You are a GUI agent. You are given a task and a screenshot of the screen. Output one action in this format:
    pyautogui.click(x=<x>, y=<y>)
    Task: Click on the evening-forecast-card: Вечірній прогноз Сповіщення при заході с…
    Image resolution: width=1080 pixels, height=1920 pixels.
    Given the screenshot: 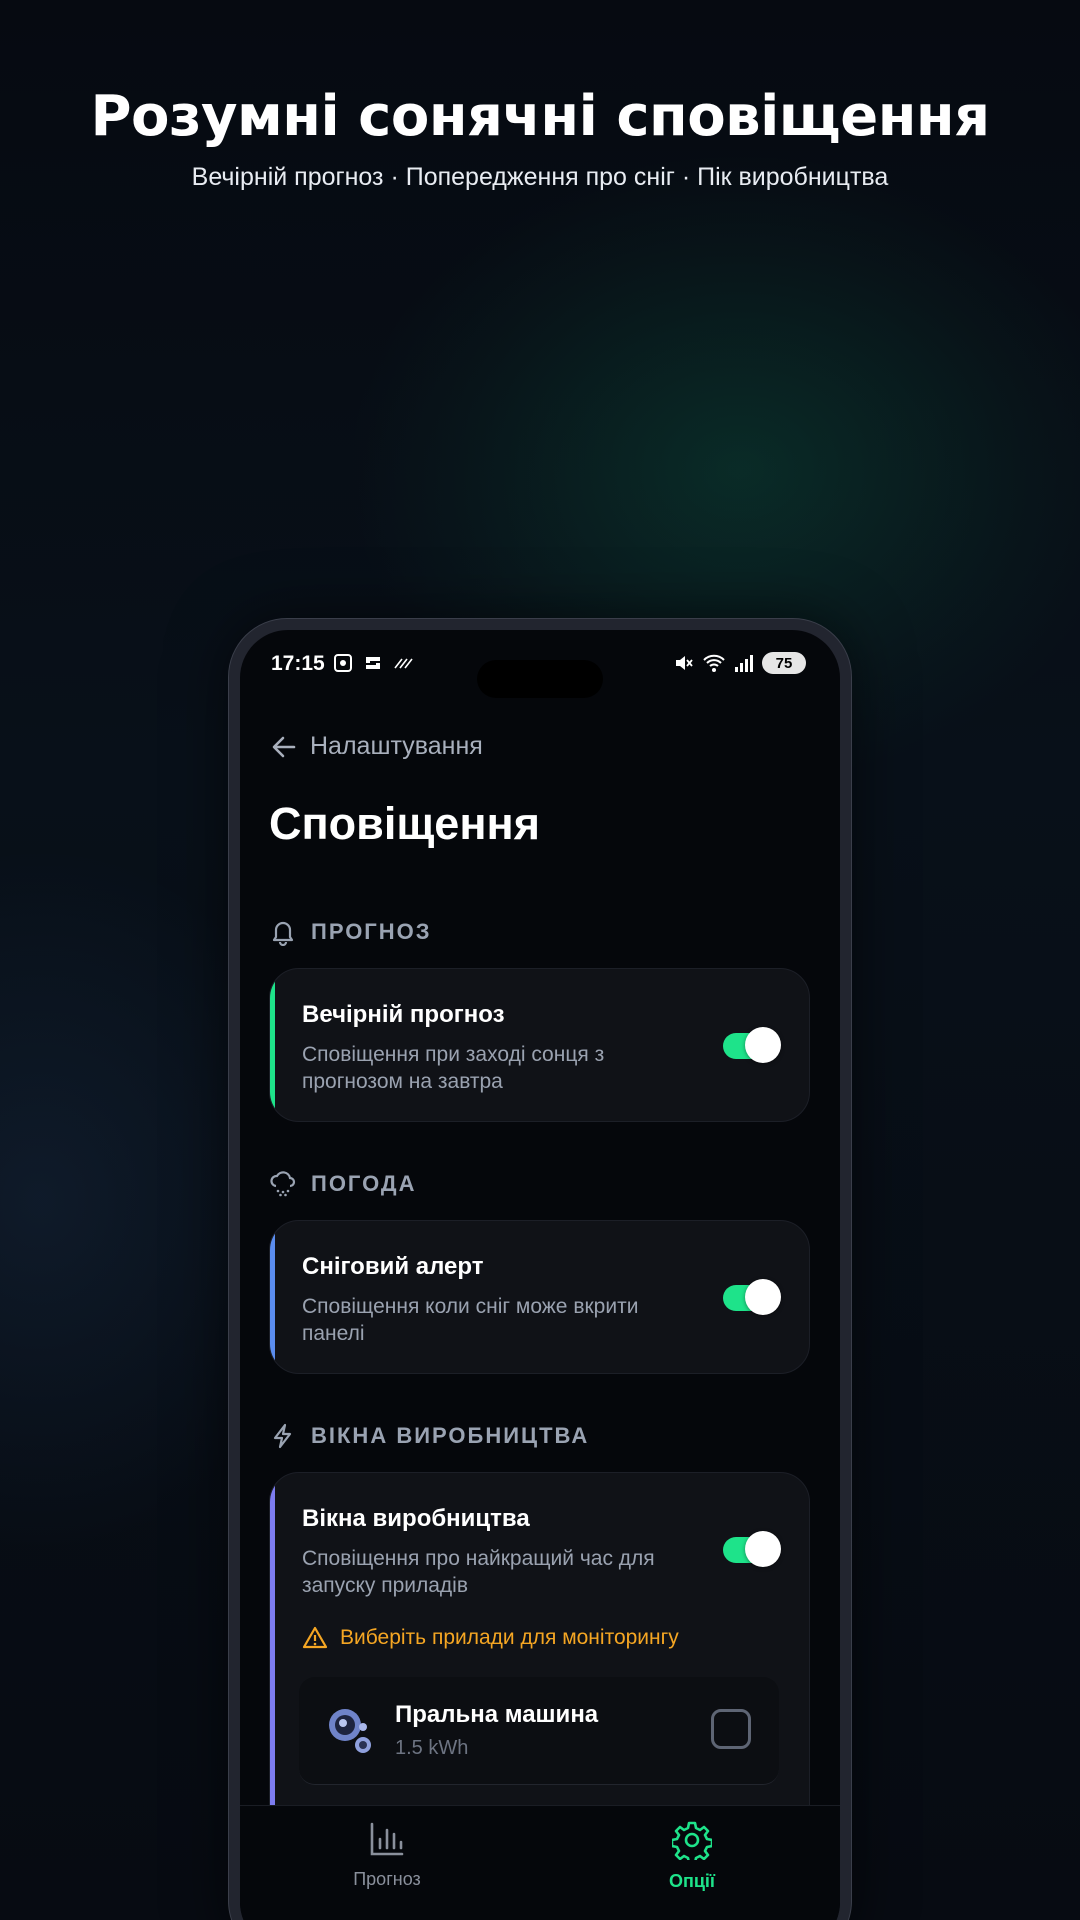 What is the action you would take?
    pyautogui.click(x=539, y=1045)
    